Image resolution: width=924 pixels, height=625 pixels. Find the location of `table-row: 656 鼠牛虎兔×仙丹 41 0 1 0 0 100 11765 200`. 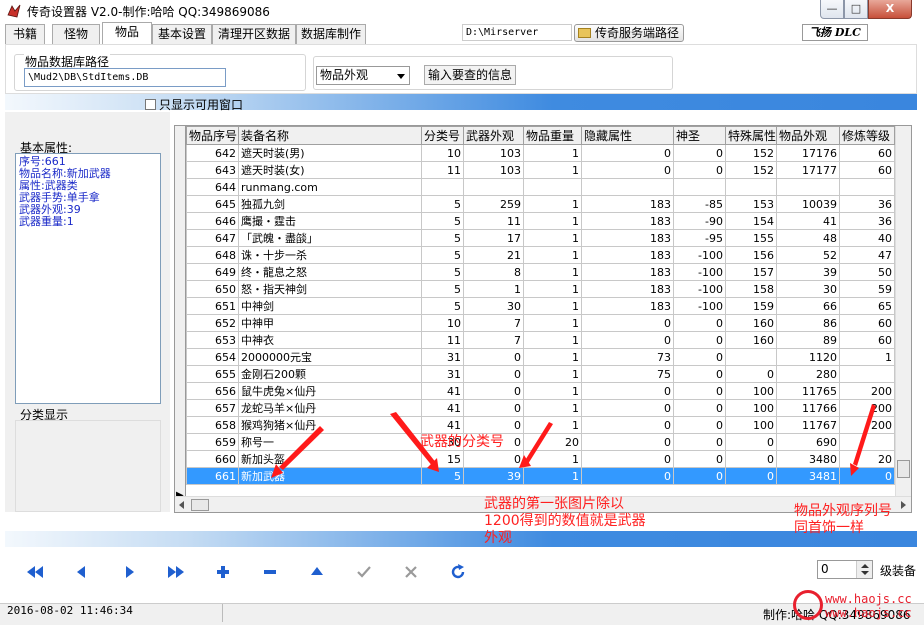

table-row: 656 鼠牛虎兔×仙丹 41 0 1 0 0 100 11765 200 is located at coordinates (541, 391).